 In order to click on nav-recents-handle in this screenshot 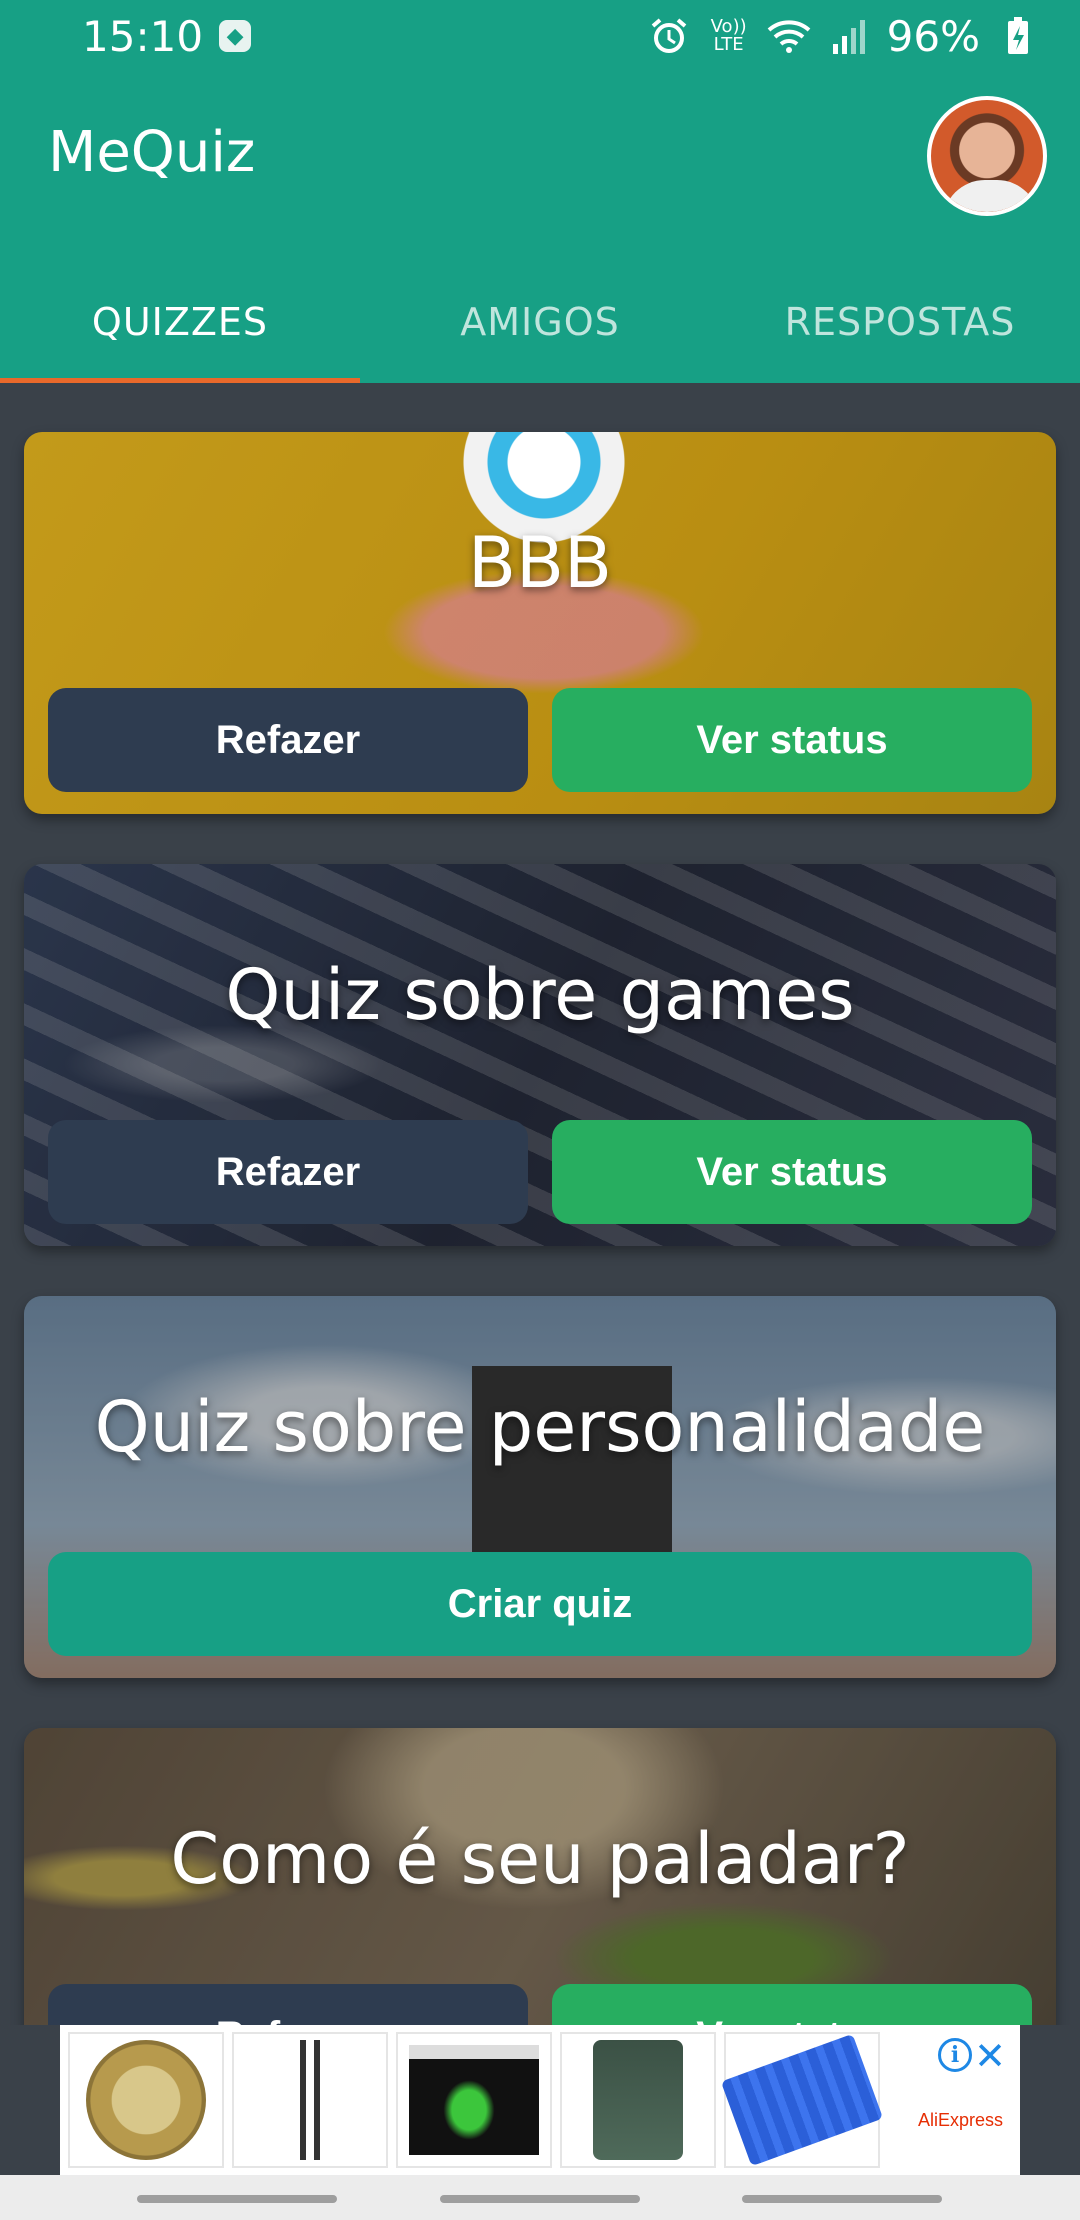, I will do `click(237, 2199)`.